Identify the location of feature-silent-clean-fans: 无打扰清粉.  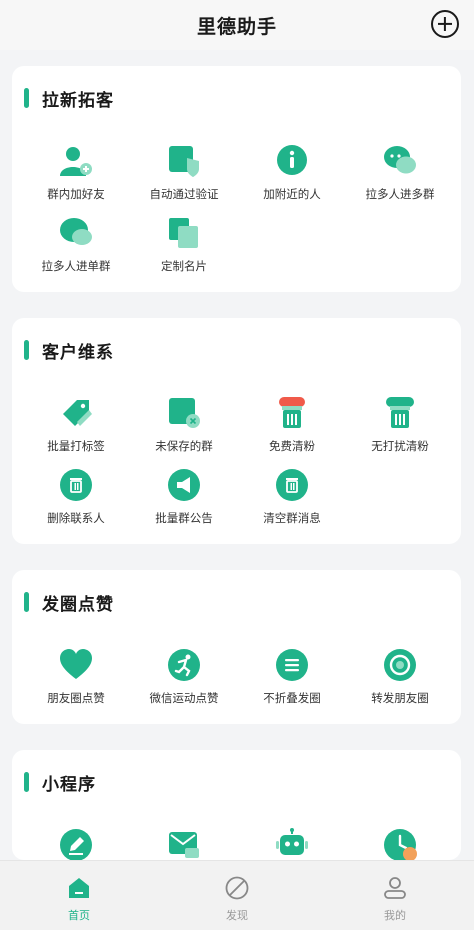
(400, 429).